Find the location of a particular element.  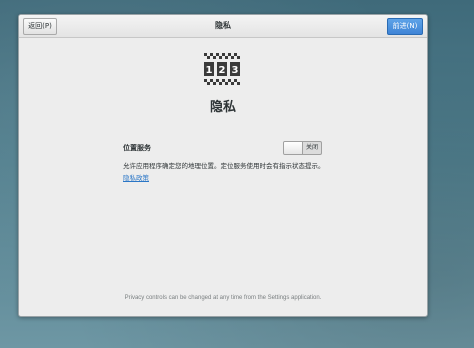

logo-digit-2: 2 is located at coordinates (222, 70).